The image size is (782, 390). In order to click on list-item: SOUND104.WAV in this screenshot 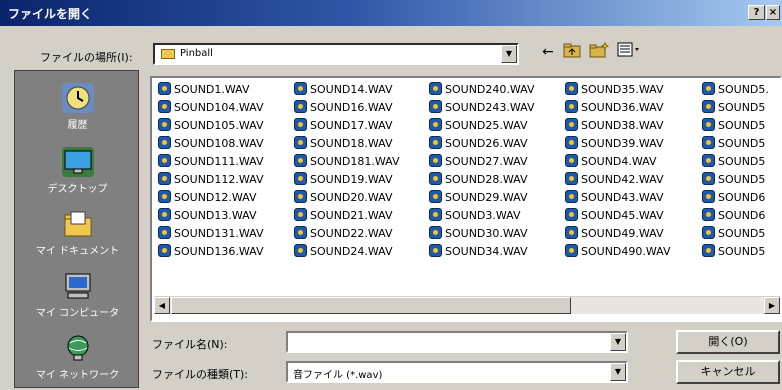, I will do `click(211, 108)`.